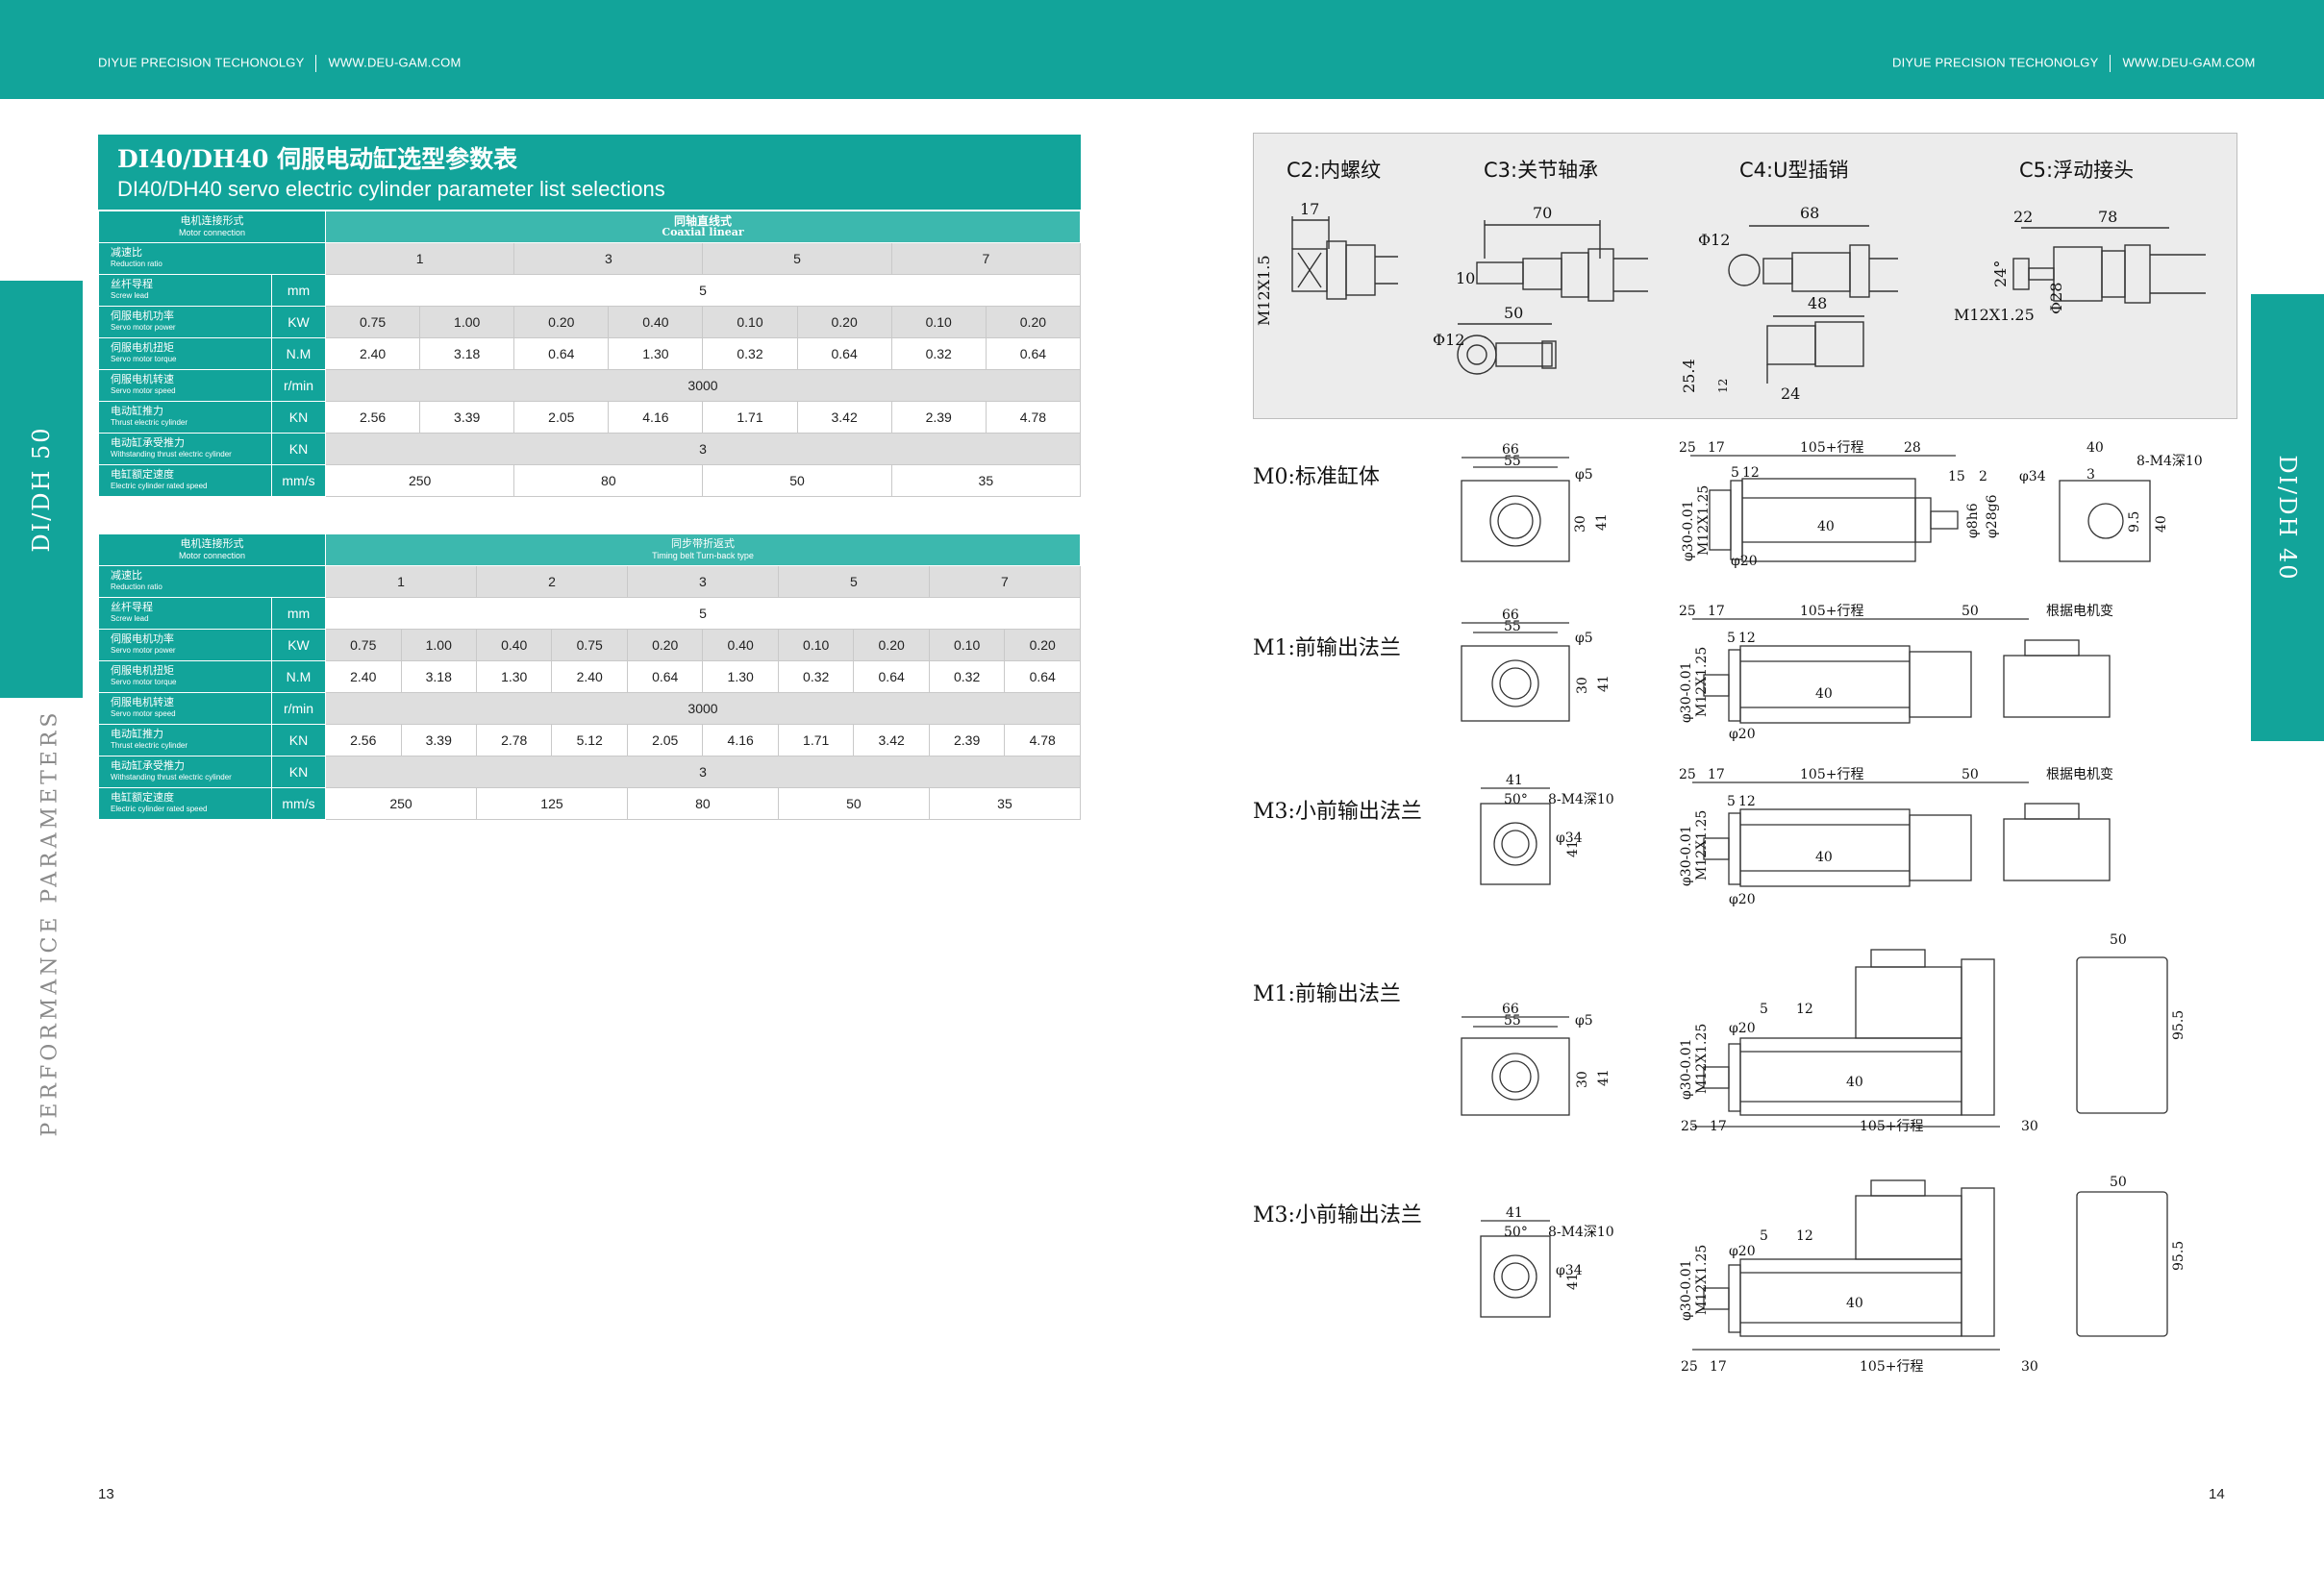 This screenshot has height=1587, width=2324. I want to click on dim-label: φ20, so click(1742, 1251).